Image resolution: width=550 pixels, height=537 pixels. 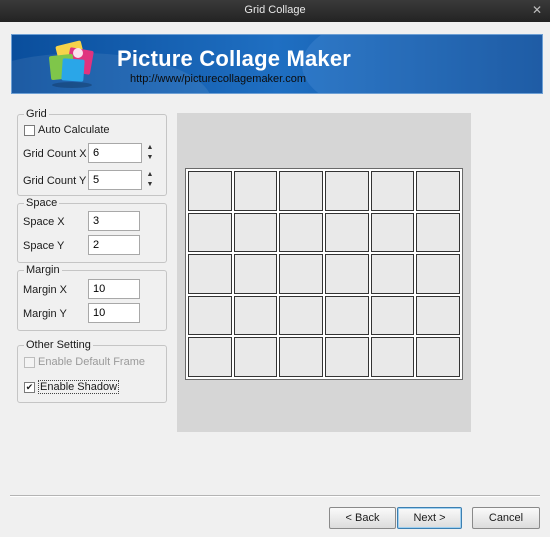 I want to click on margin-legend: Margin, so click(x=43, y=270).